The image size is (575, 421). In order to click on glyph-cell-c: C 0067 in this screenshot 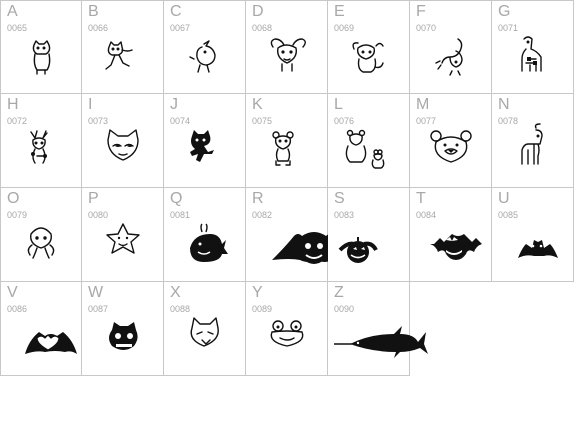, I will do `click(205, 47)`.